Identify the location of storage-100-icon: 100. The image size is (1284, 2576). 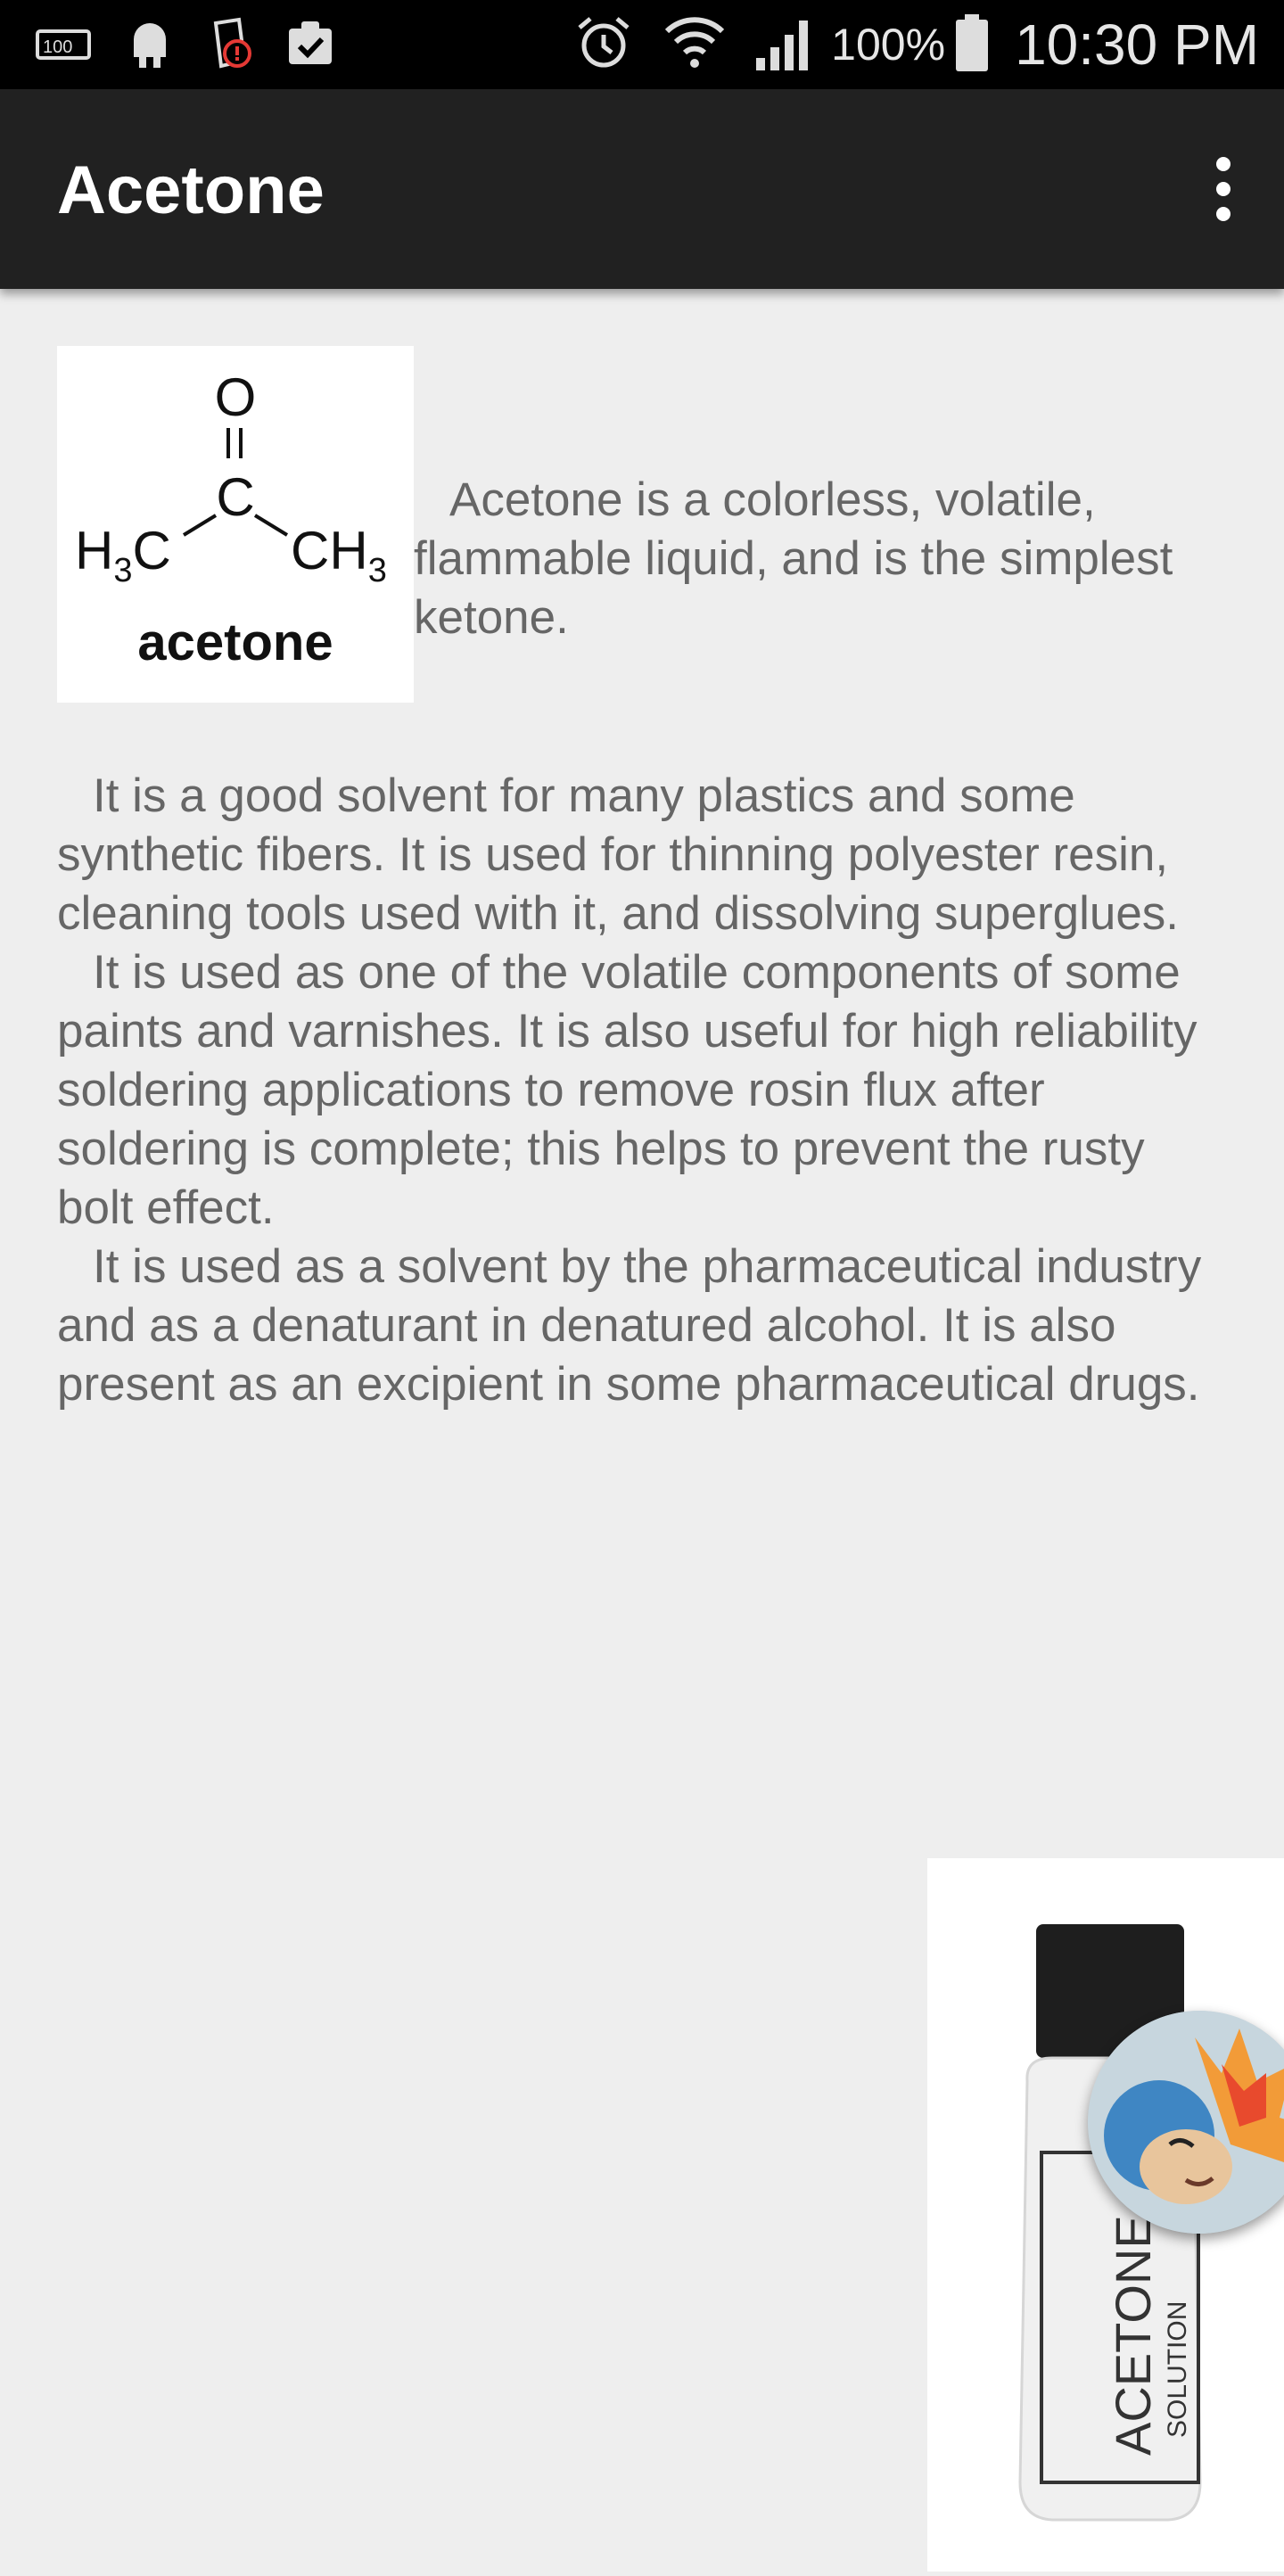
(65, 45).